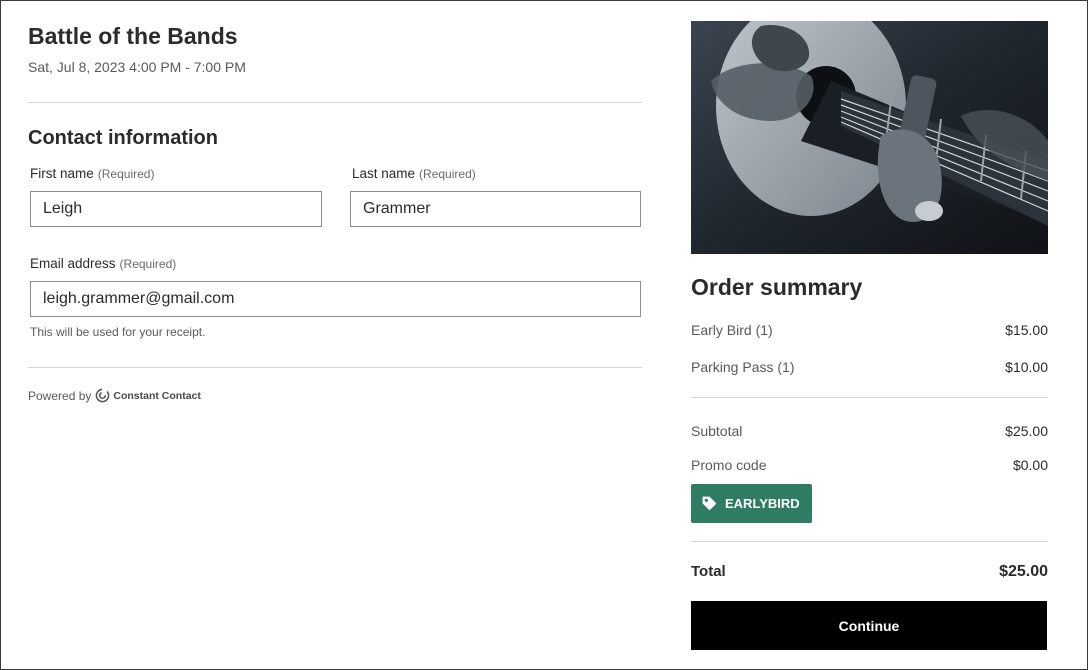 The image size is (1088, 670). Describe the element at coordinates (157, 395) in the screenshot. I see `constant-contact-brand: Constant Contact` at that location.